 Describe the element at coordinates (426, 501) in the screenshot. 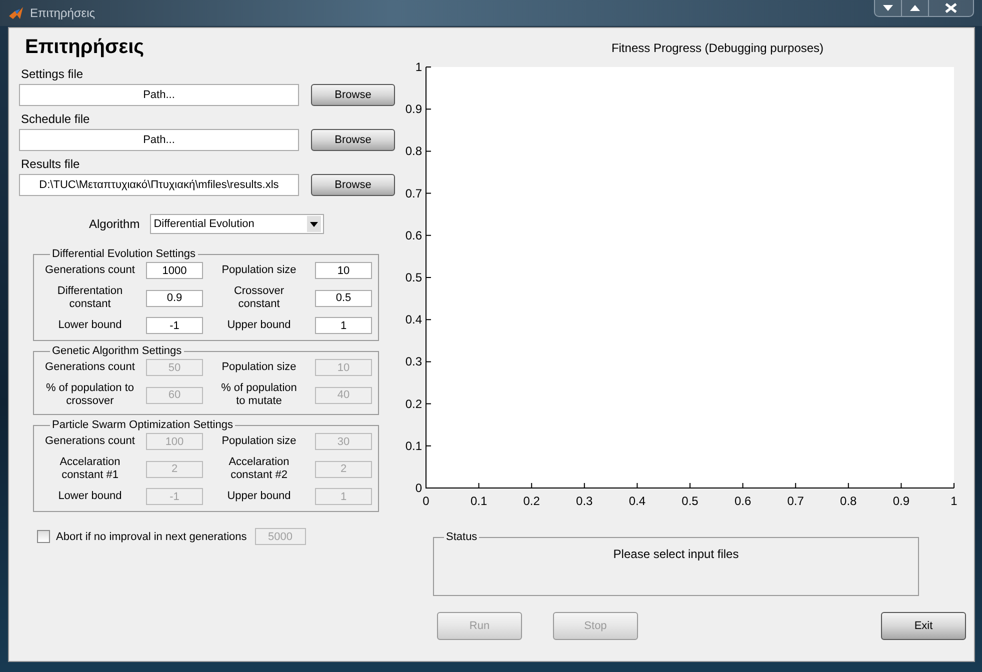

I see `x-tick-label: 0` at that location.